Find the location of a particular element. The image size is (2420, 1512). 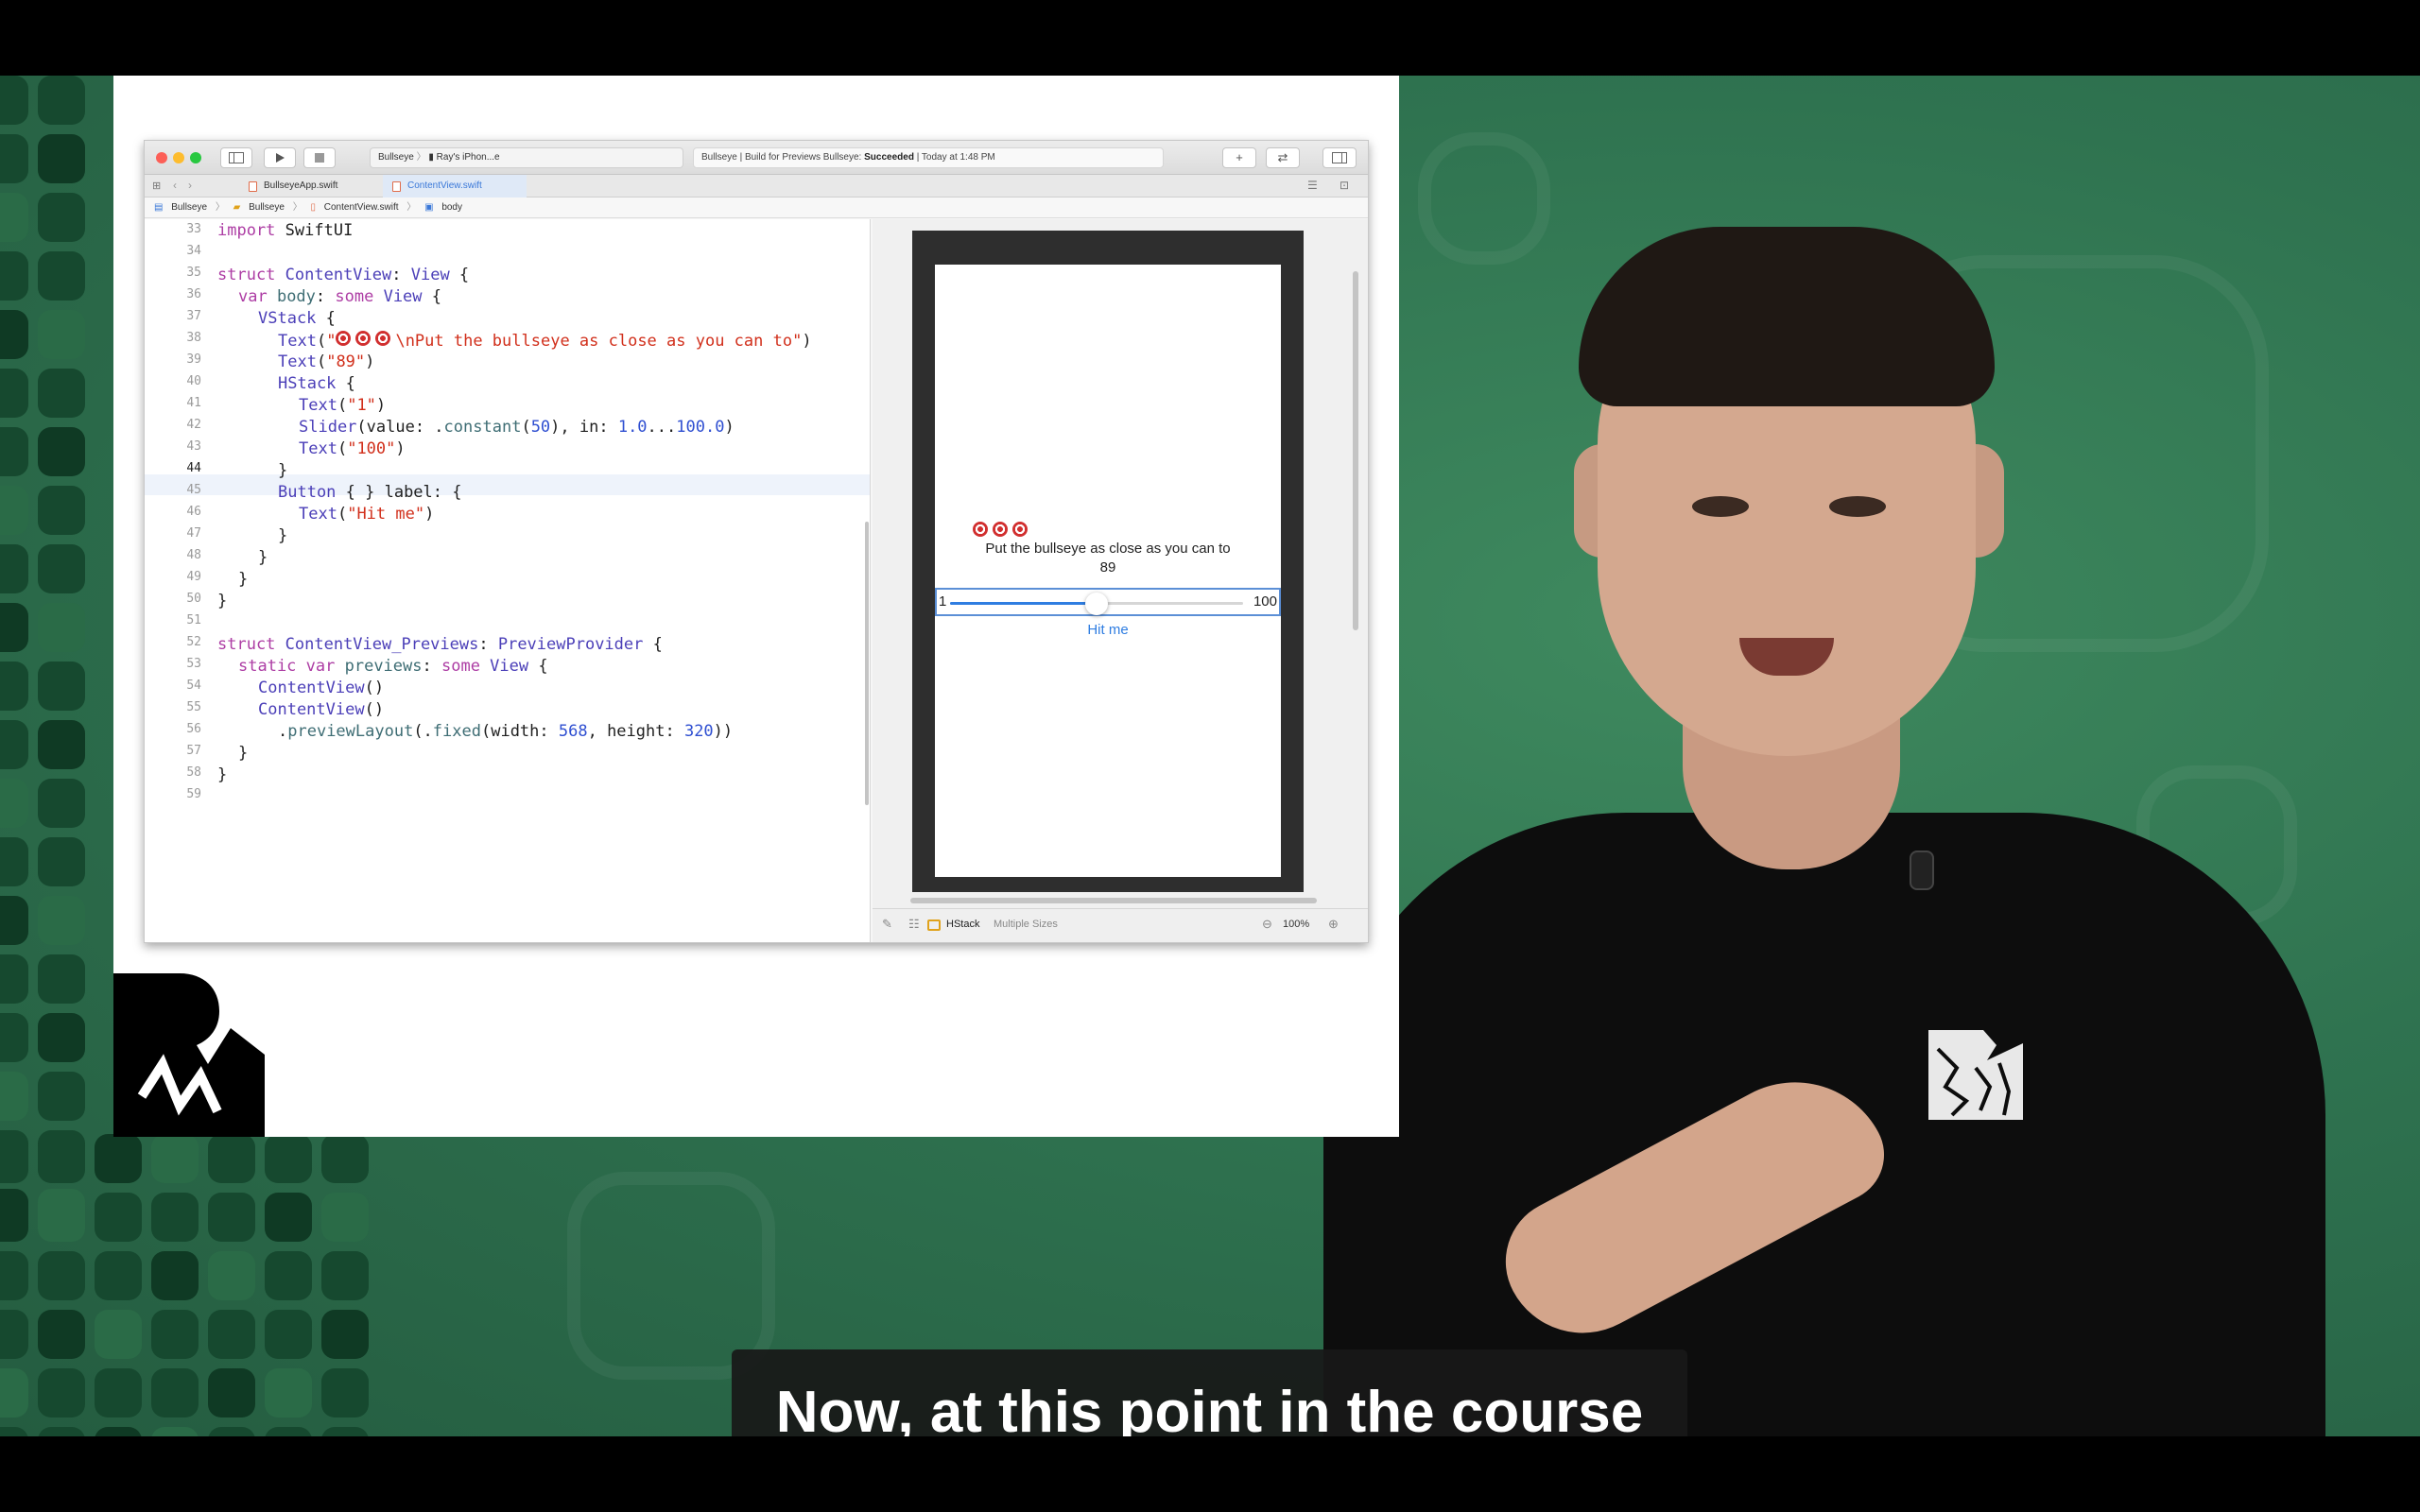

code-line: Text("1") is located at coordinates (343, 405).